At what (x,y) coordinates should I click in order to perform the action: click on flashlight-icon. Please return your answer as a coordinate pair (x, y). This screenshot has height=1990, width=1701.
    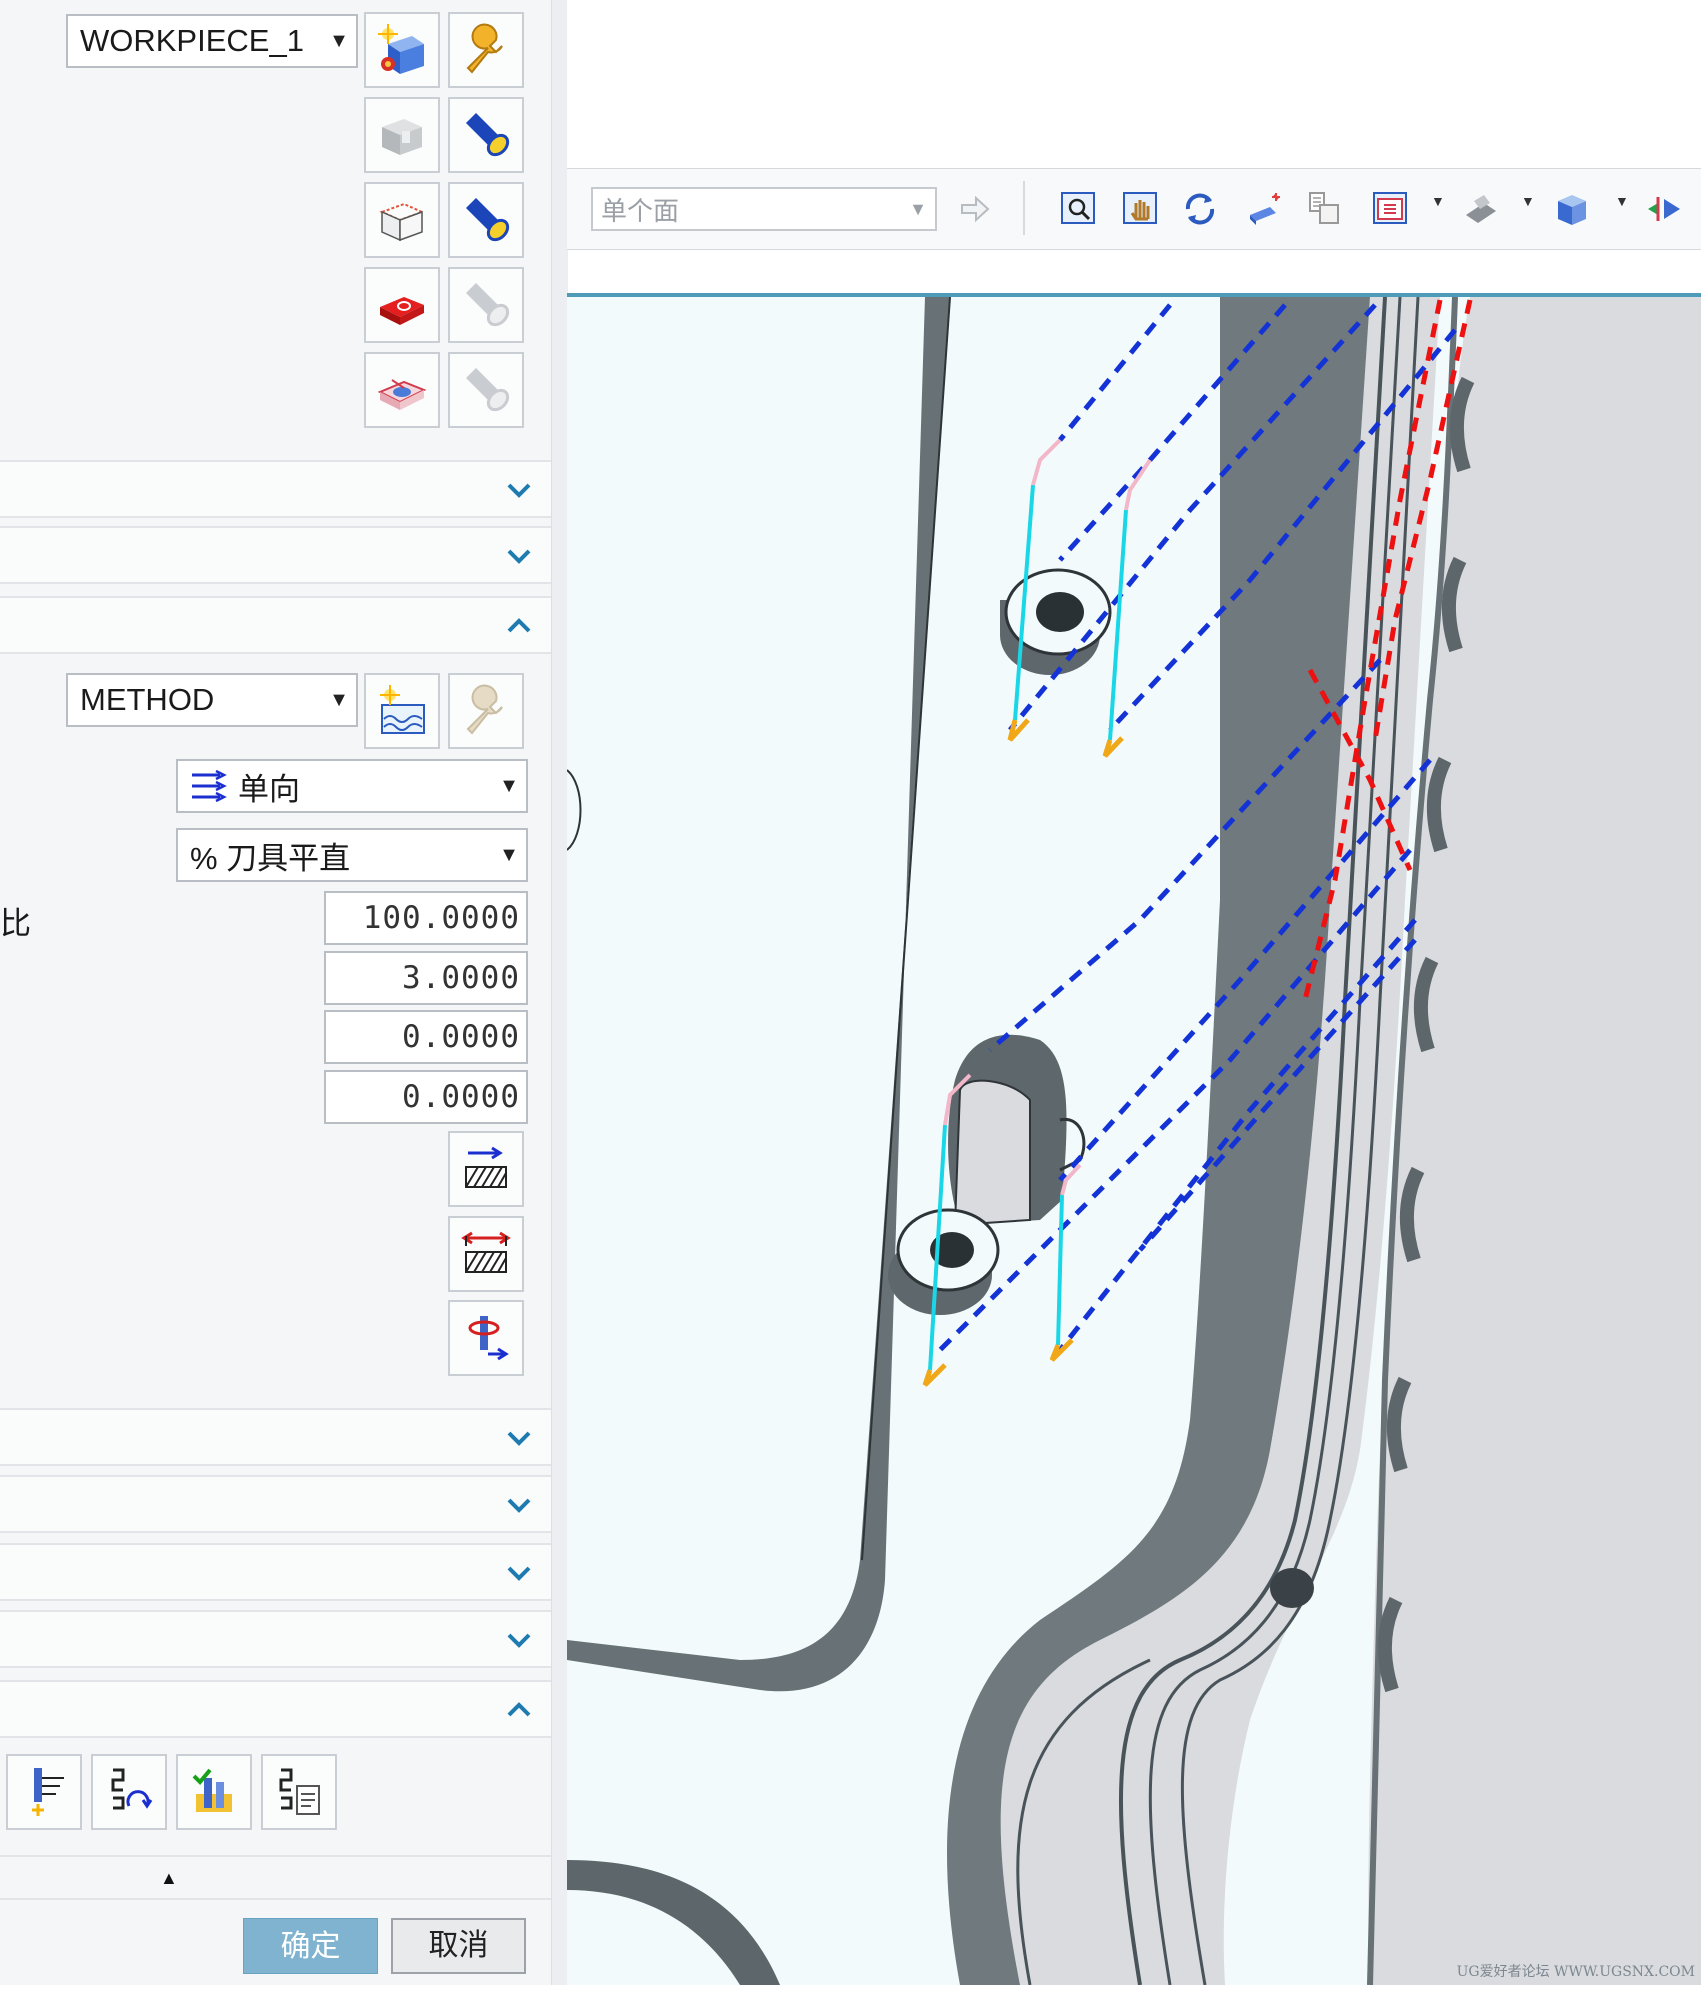
    Looking at the image, I should click on (488, 220).